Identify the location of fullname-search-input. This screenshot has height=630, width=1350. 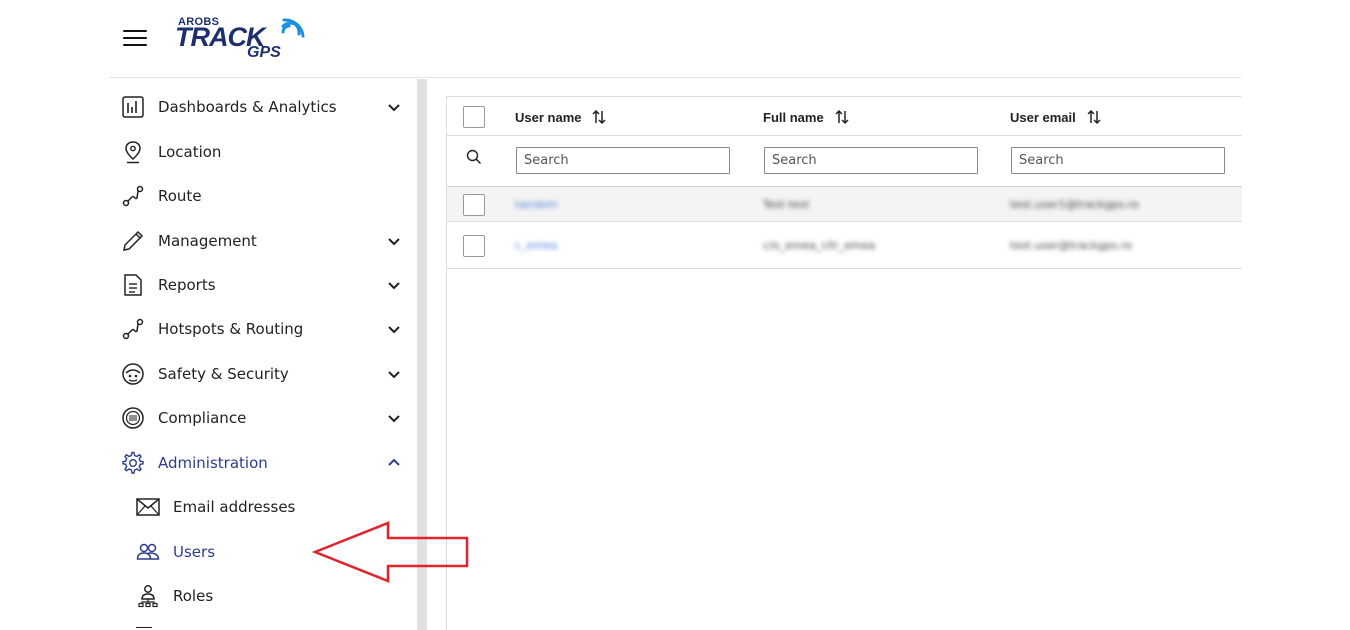
(871, 160).